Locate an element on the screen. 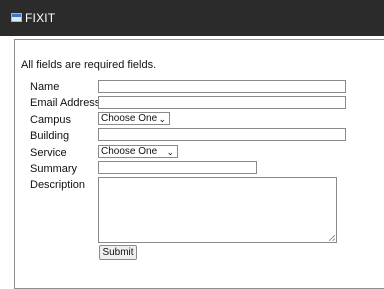 This screenshot has height=289, width=384. summary-field is located at coordinates (177, 167).